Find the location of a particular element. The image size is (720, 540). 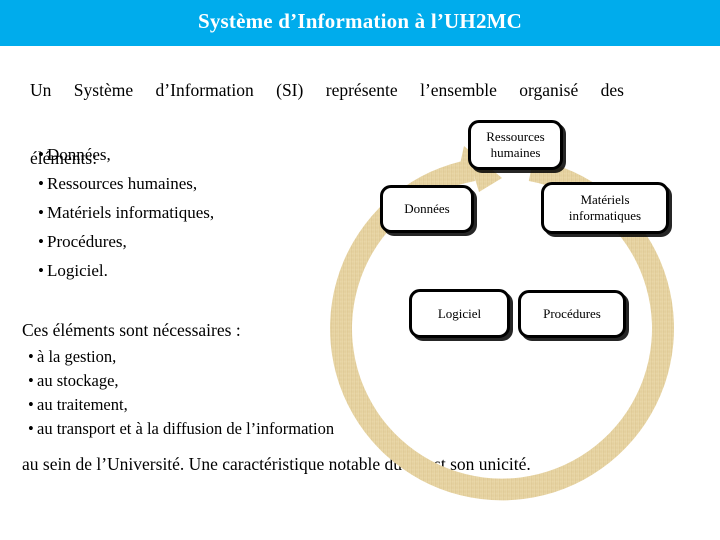

process-box-procedures: Procédures is located at coordinates (572, 314).